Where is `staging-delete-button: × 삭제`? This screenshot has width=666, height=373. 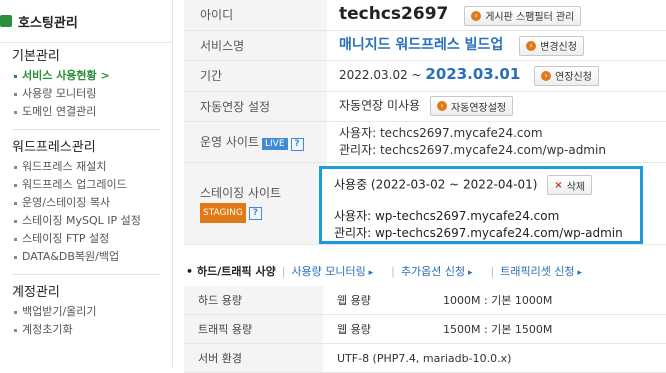 staging-delete-button: × 삭제 is located at coordinates (570, 185).